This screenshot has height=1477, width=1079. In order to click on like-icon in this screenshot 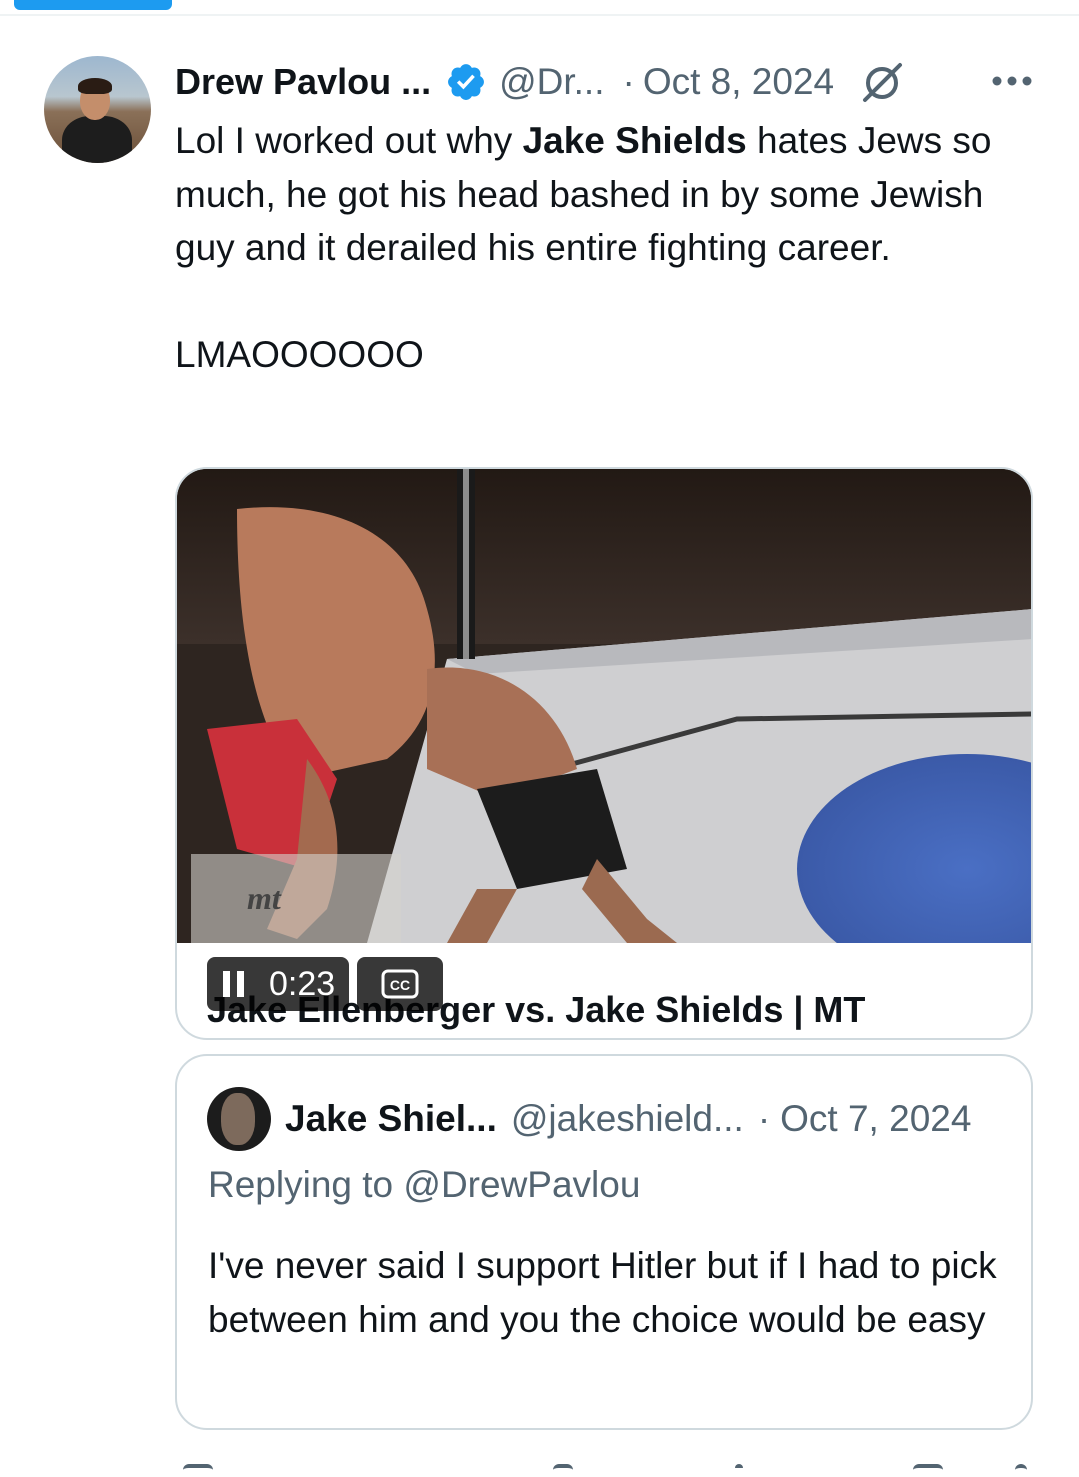, I will do `click(739, 1470)`.